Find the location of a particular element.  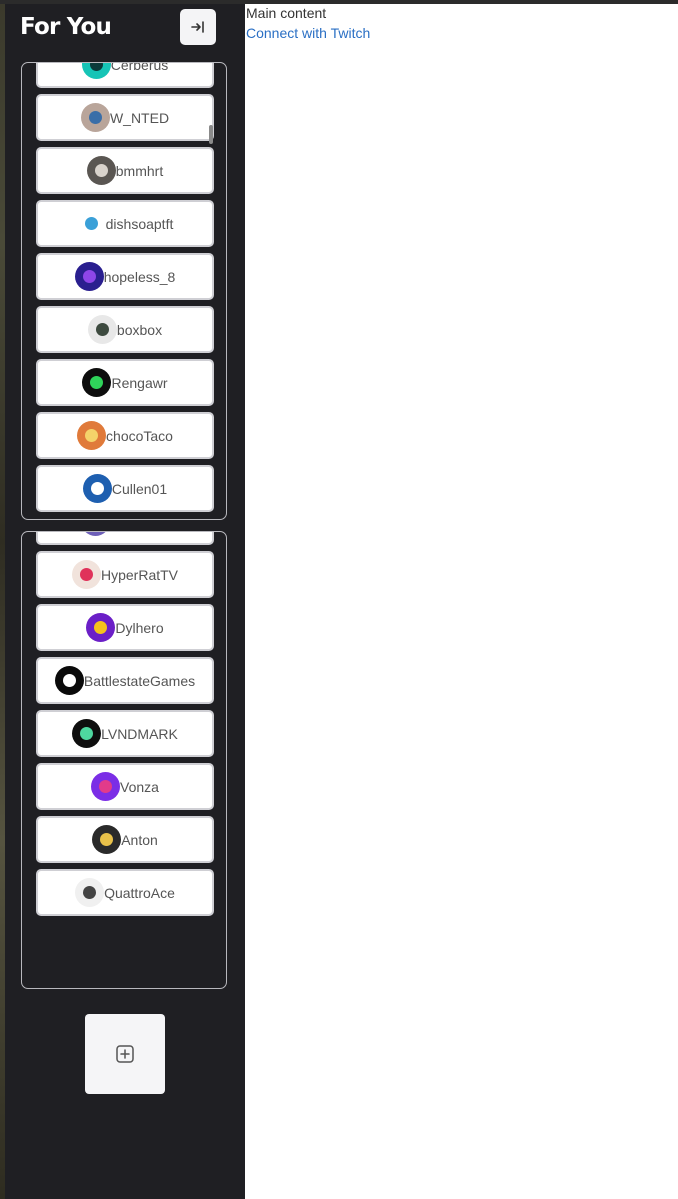

channel-item: boxbox is located at coordinates (125, 329).